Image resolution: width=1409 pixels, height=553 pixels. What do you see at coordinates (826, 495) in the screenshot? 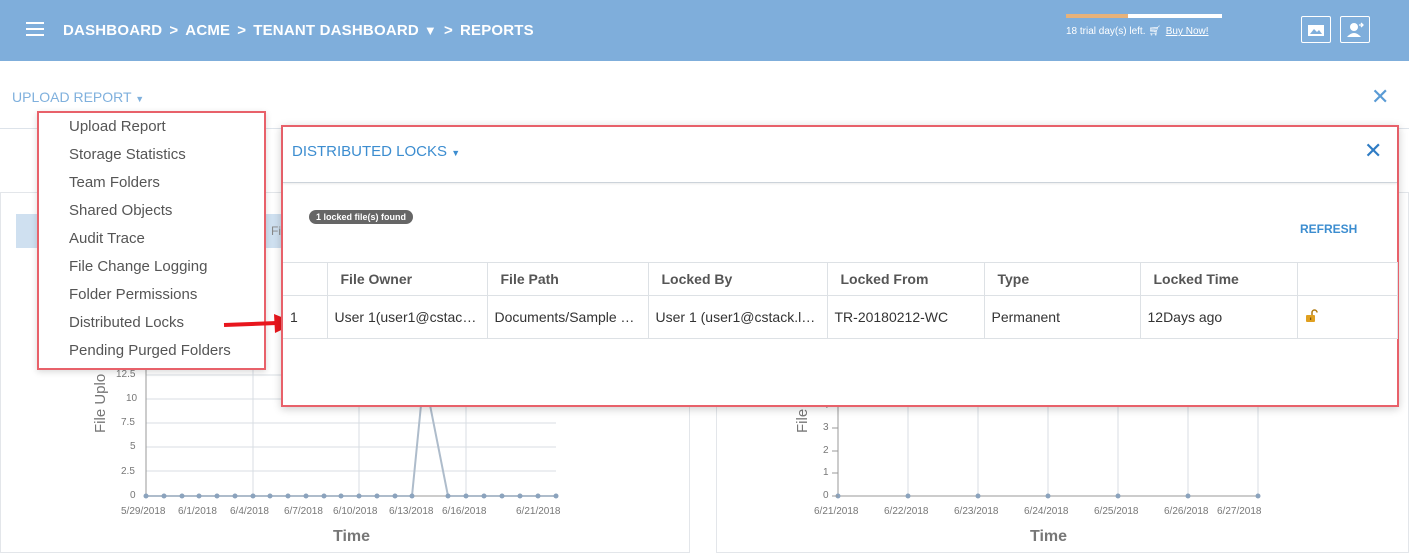
I see `y-tick: 0` at bounding box center [826, 495].